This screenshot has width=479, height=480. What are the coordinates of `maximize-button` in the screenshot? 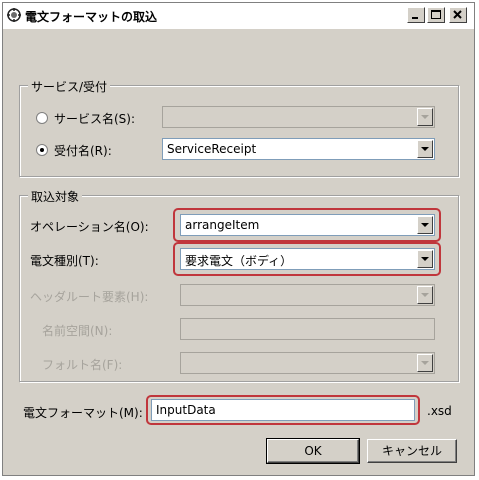 It's located at (436, 15).